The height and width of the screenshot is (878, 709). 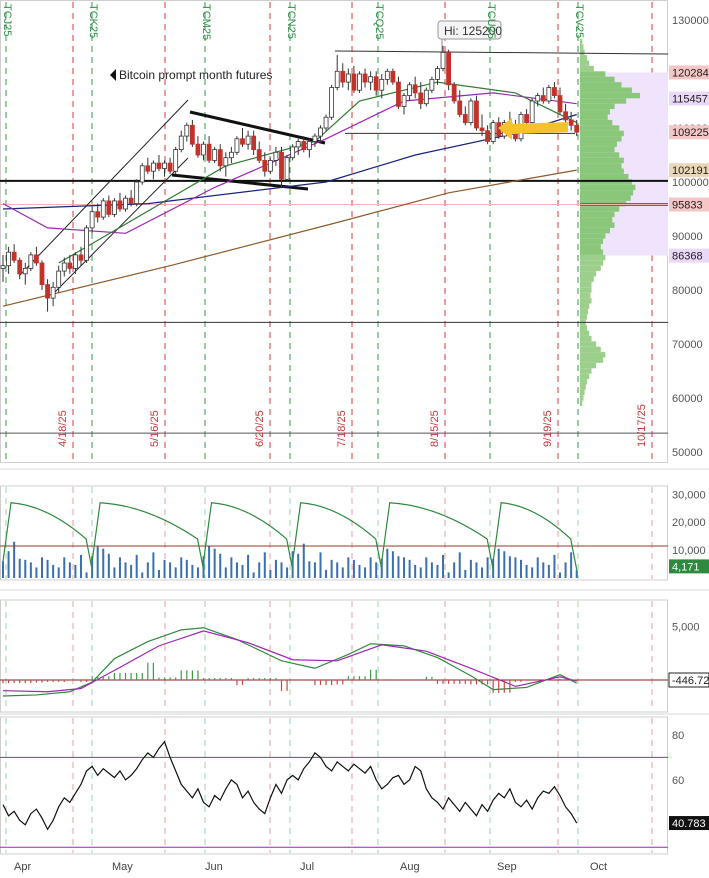 What do you see at coordinates (206, 22) in the screenshot?
I see `contract-label: TCM25` at bounding box center [206, 22].